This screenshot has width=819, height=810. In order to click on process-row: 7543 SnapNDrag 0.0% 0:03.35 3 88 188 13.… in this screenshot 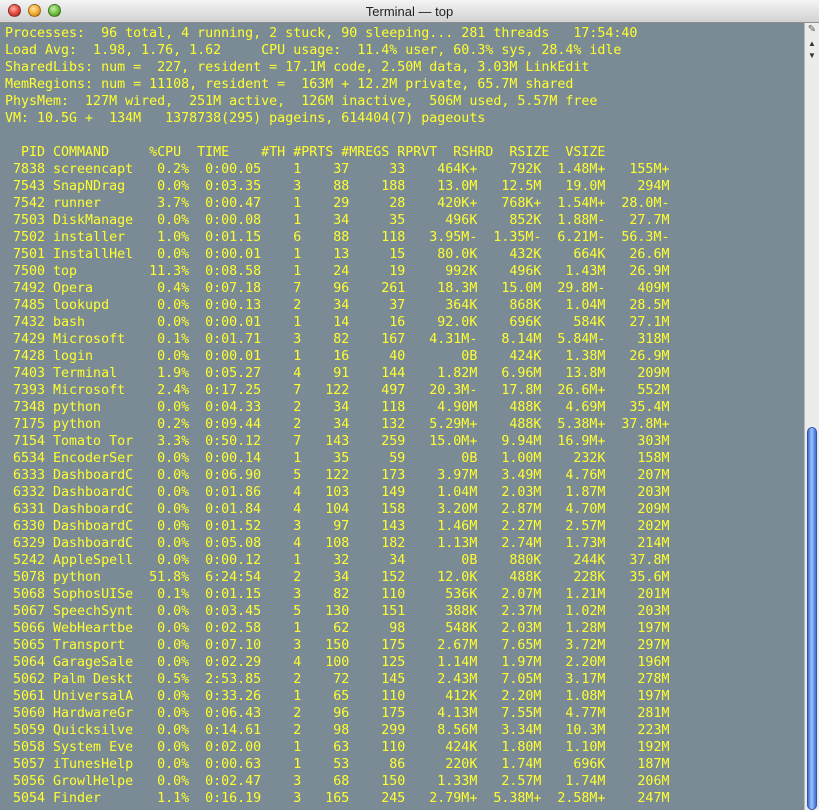, I will do `click(337, 186)`.